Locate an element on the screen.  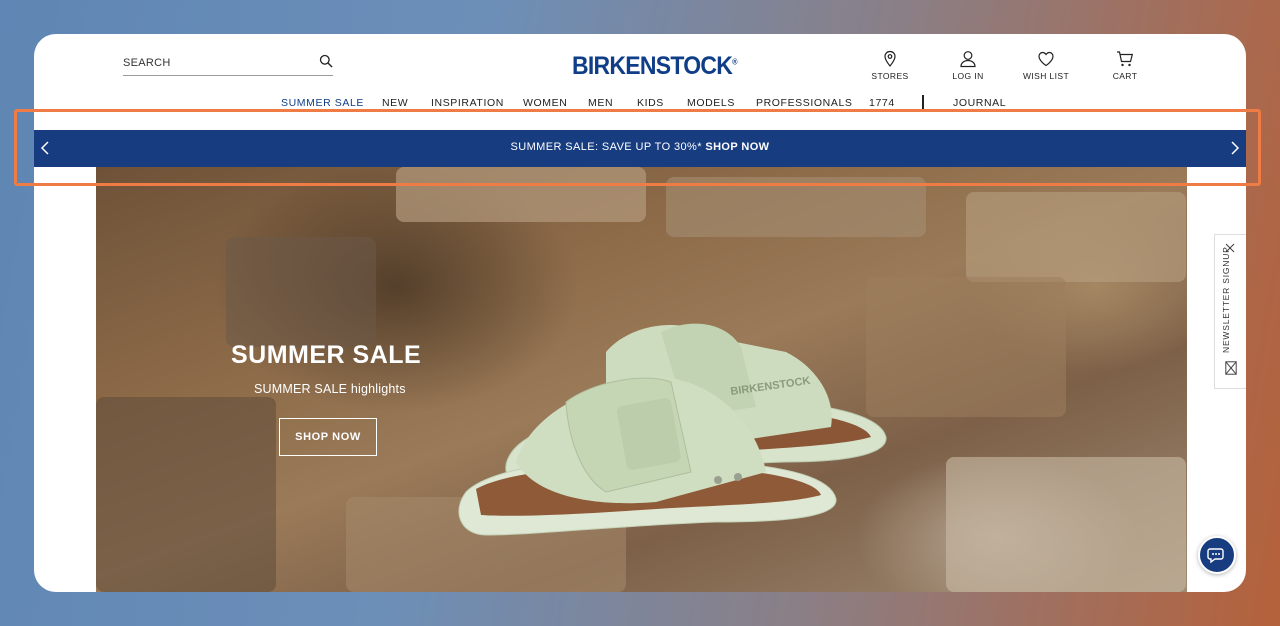
chevron-right-icon is located at coordinates (1234, 148).